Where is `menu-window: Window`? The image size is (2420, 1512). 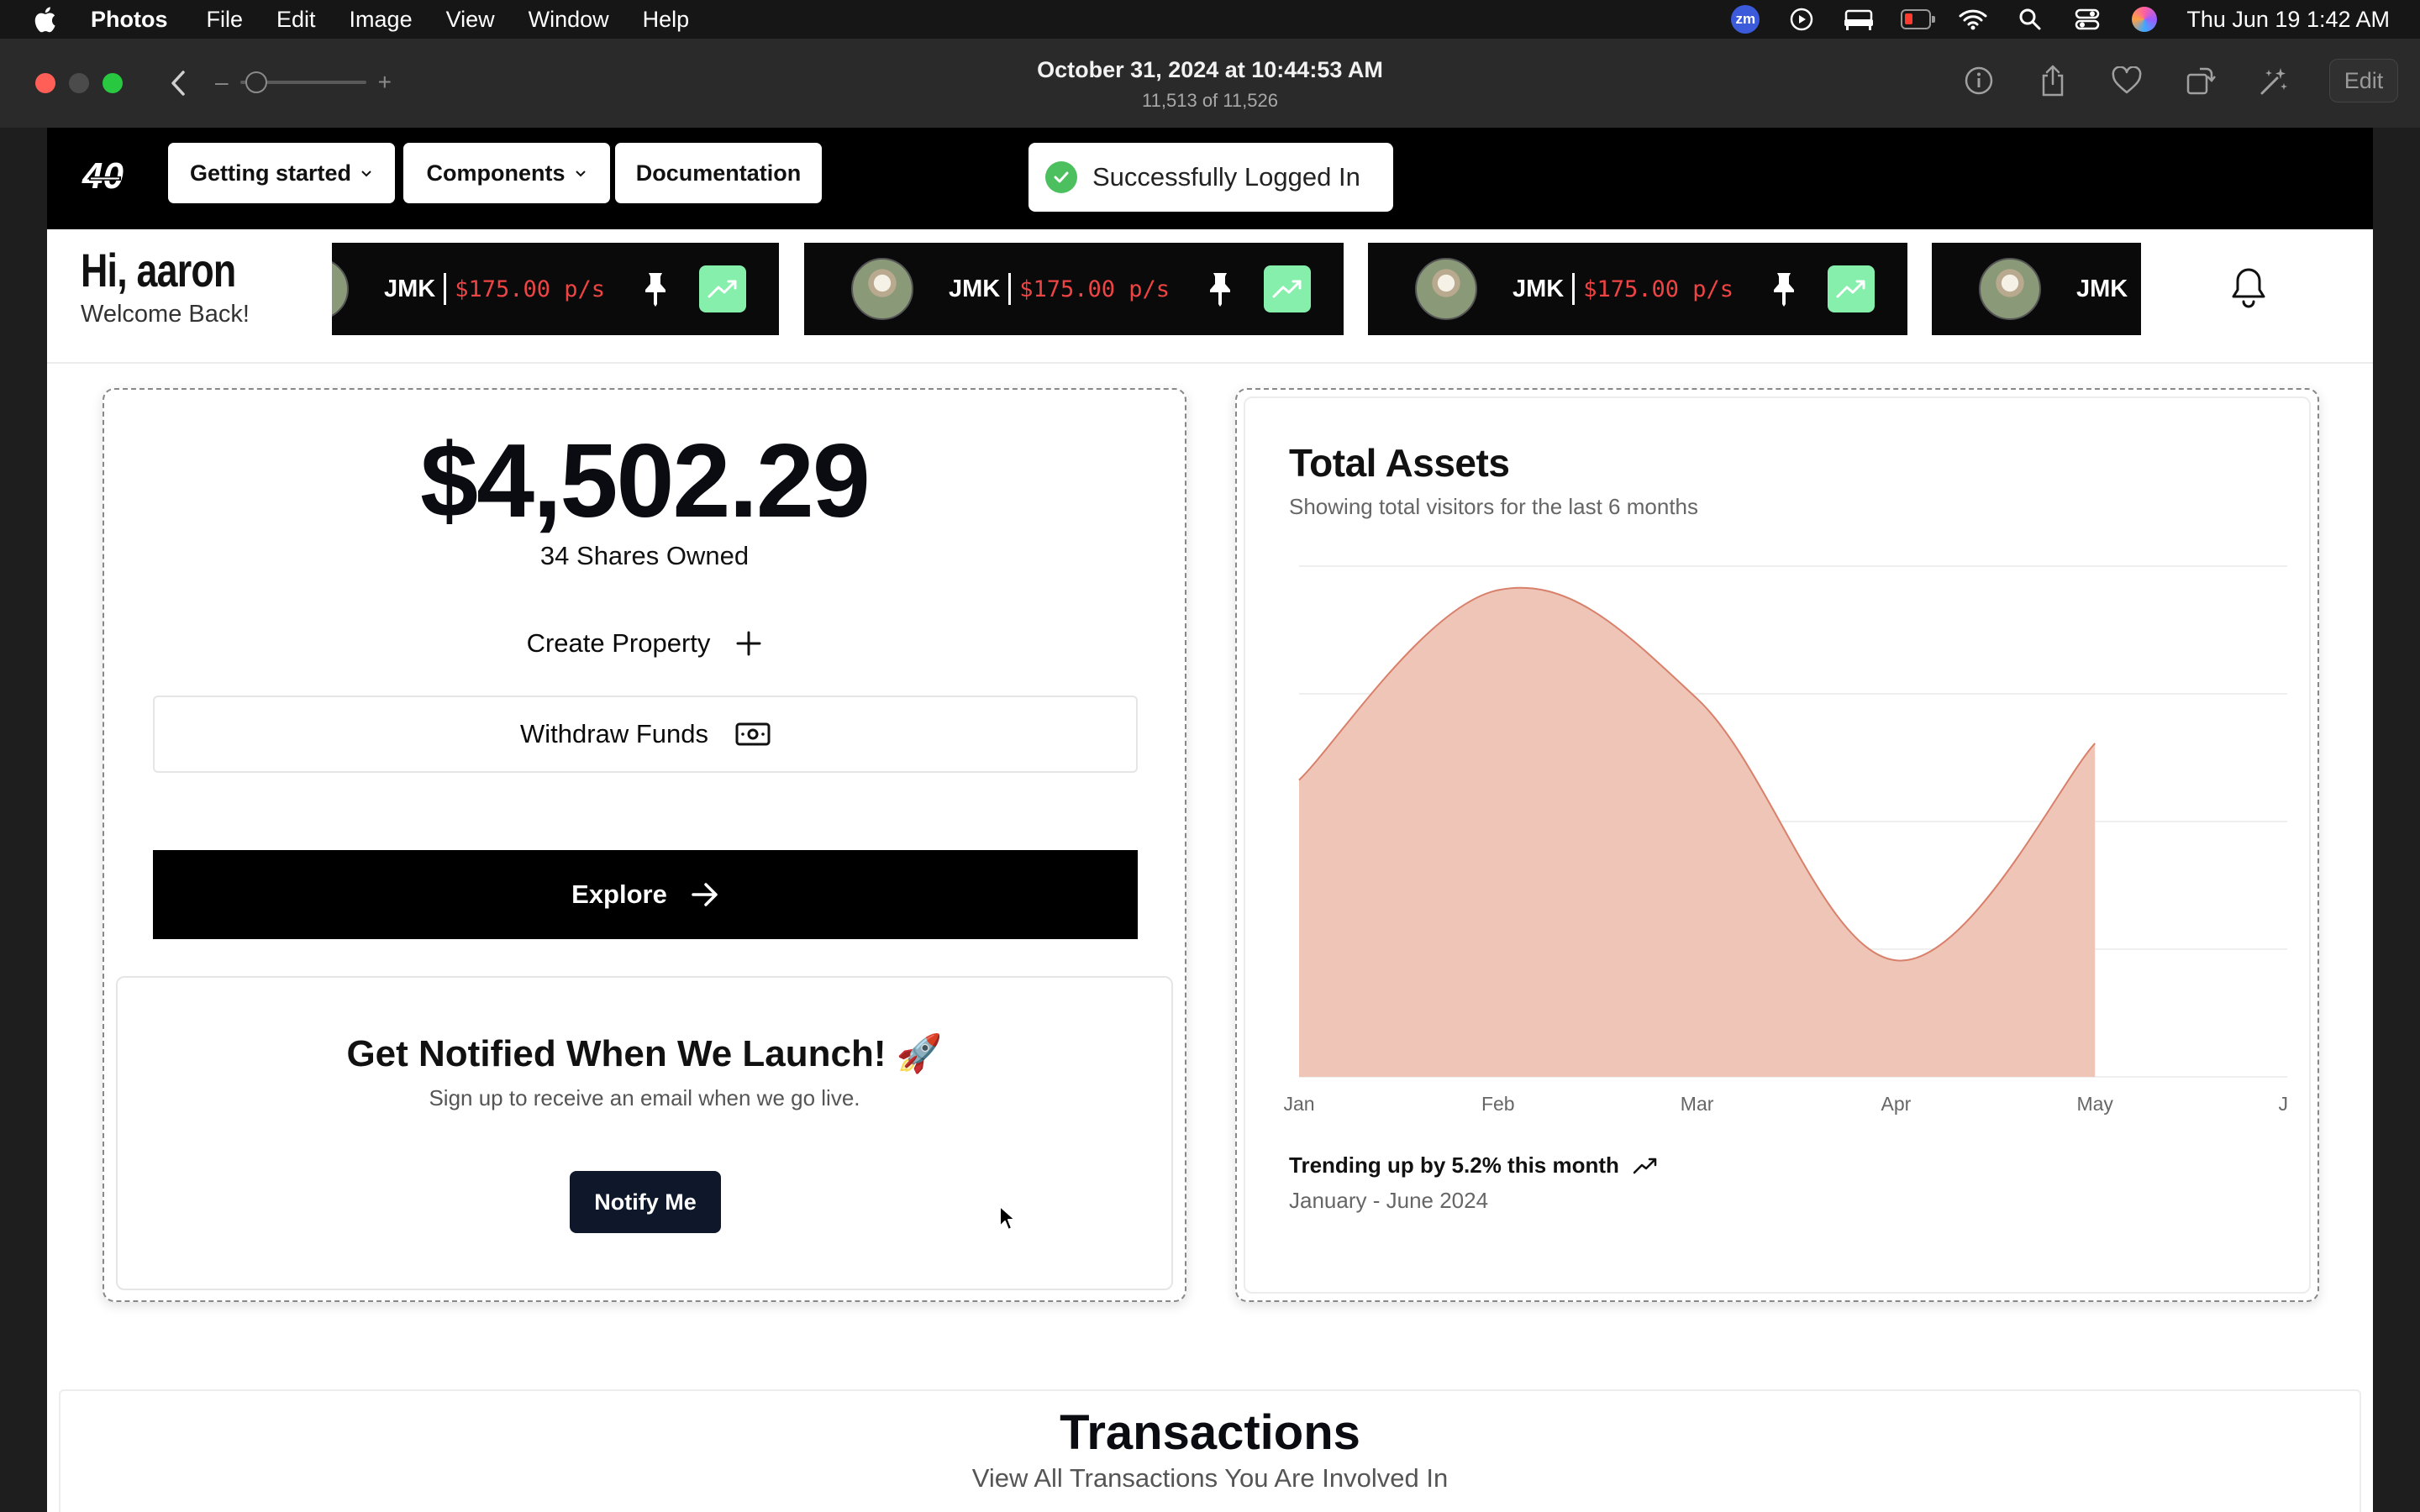 menu-window: Window is located at coordinates (569, 20).